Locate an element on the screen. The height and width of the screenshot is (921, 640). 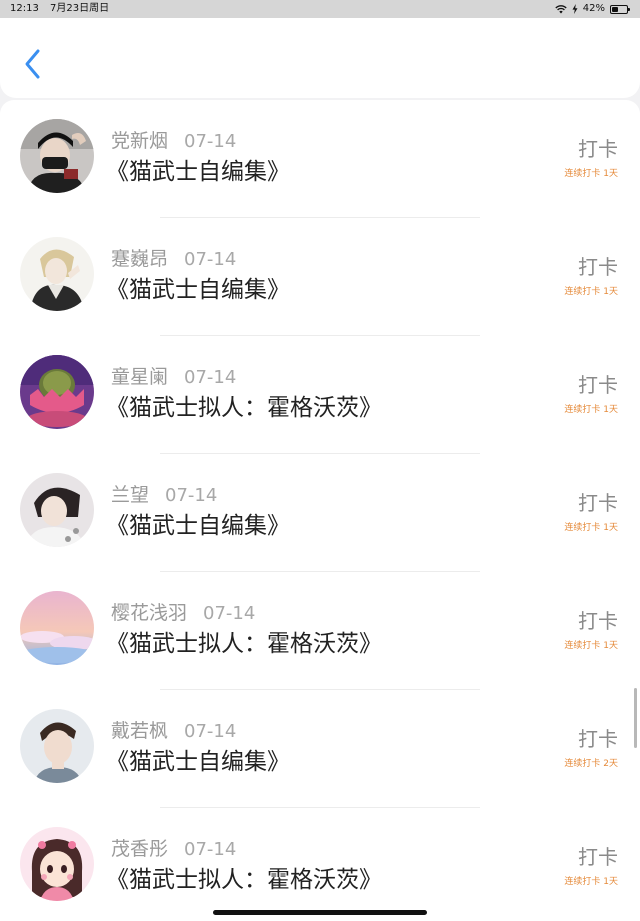
back-button is located at coordinates (33, 64).